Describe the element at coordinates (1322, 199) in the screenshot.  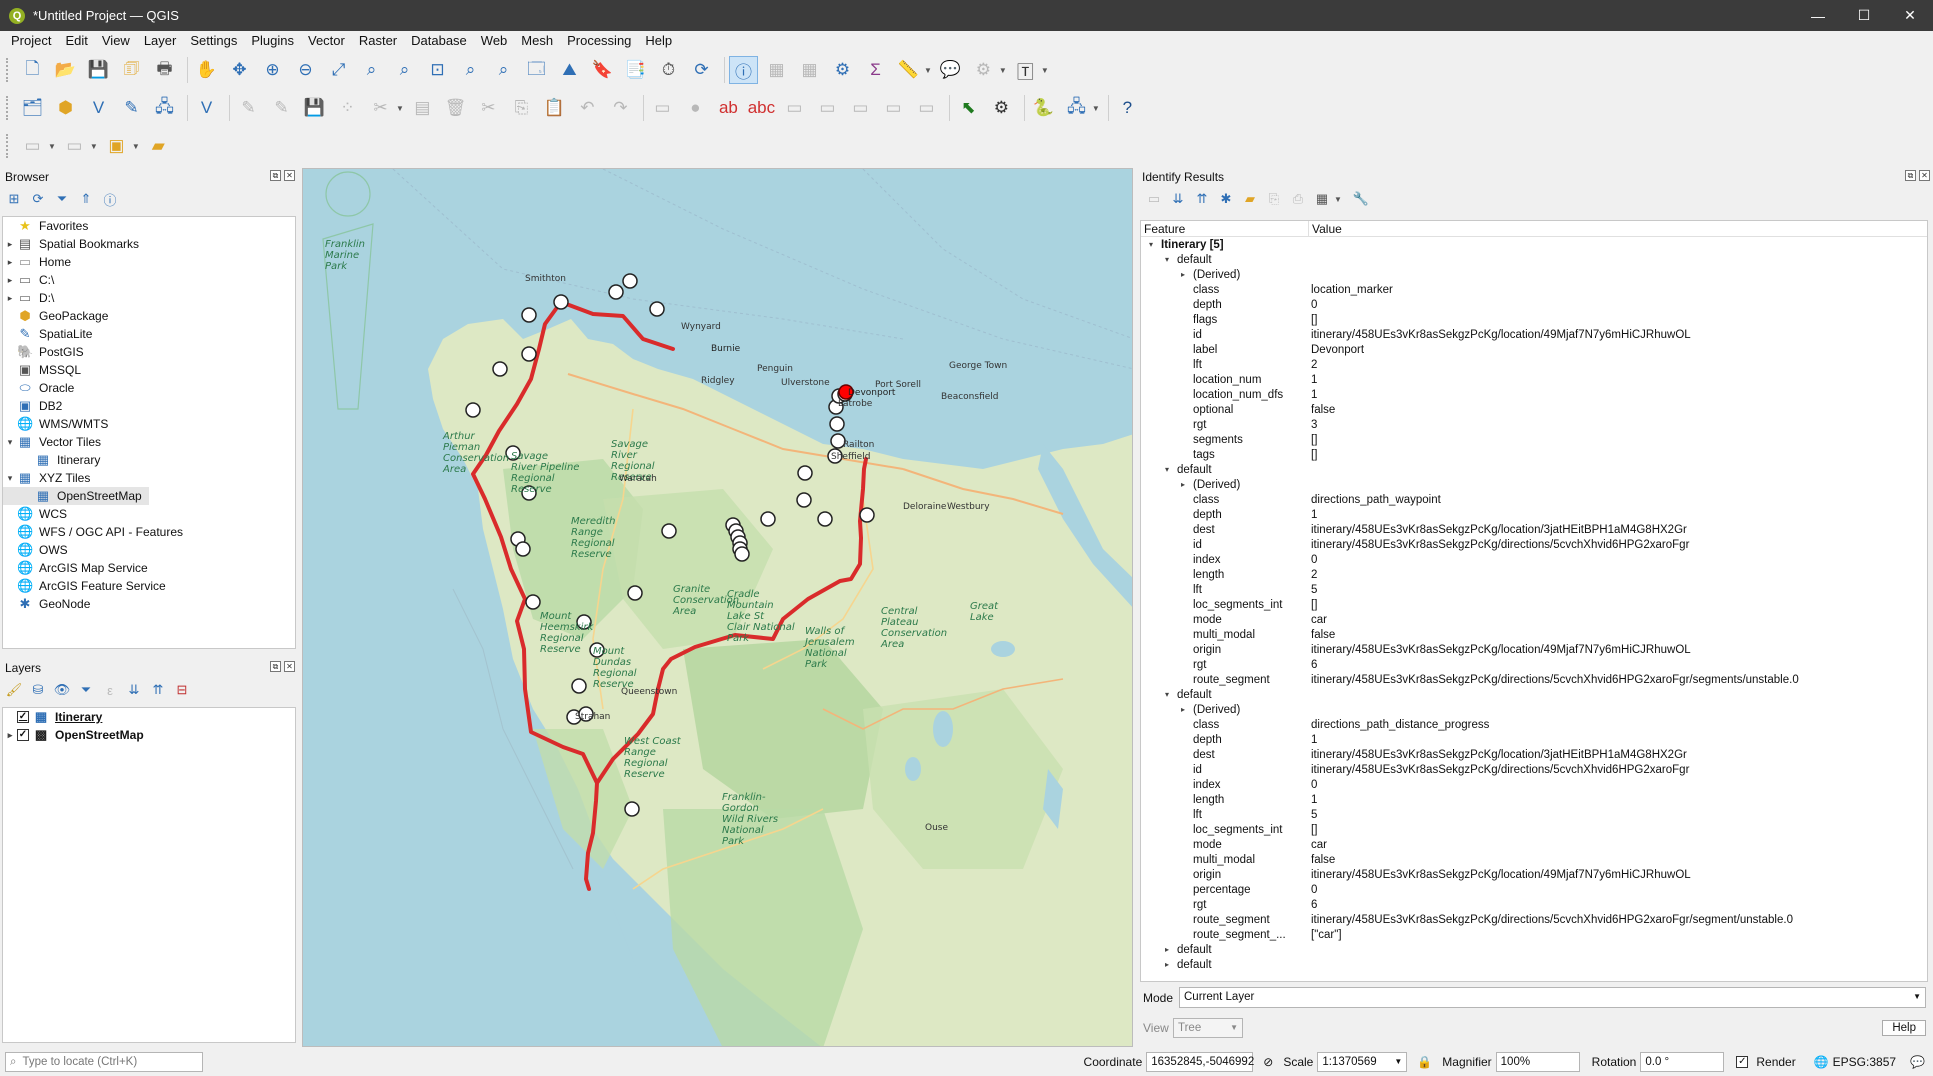
I see `identify-mode-icon: ▦` at that location.